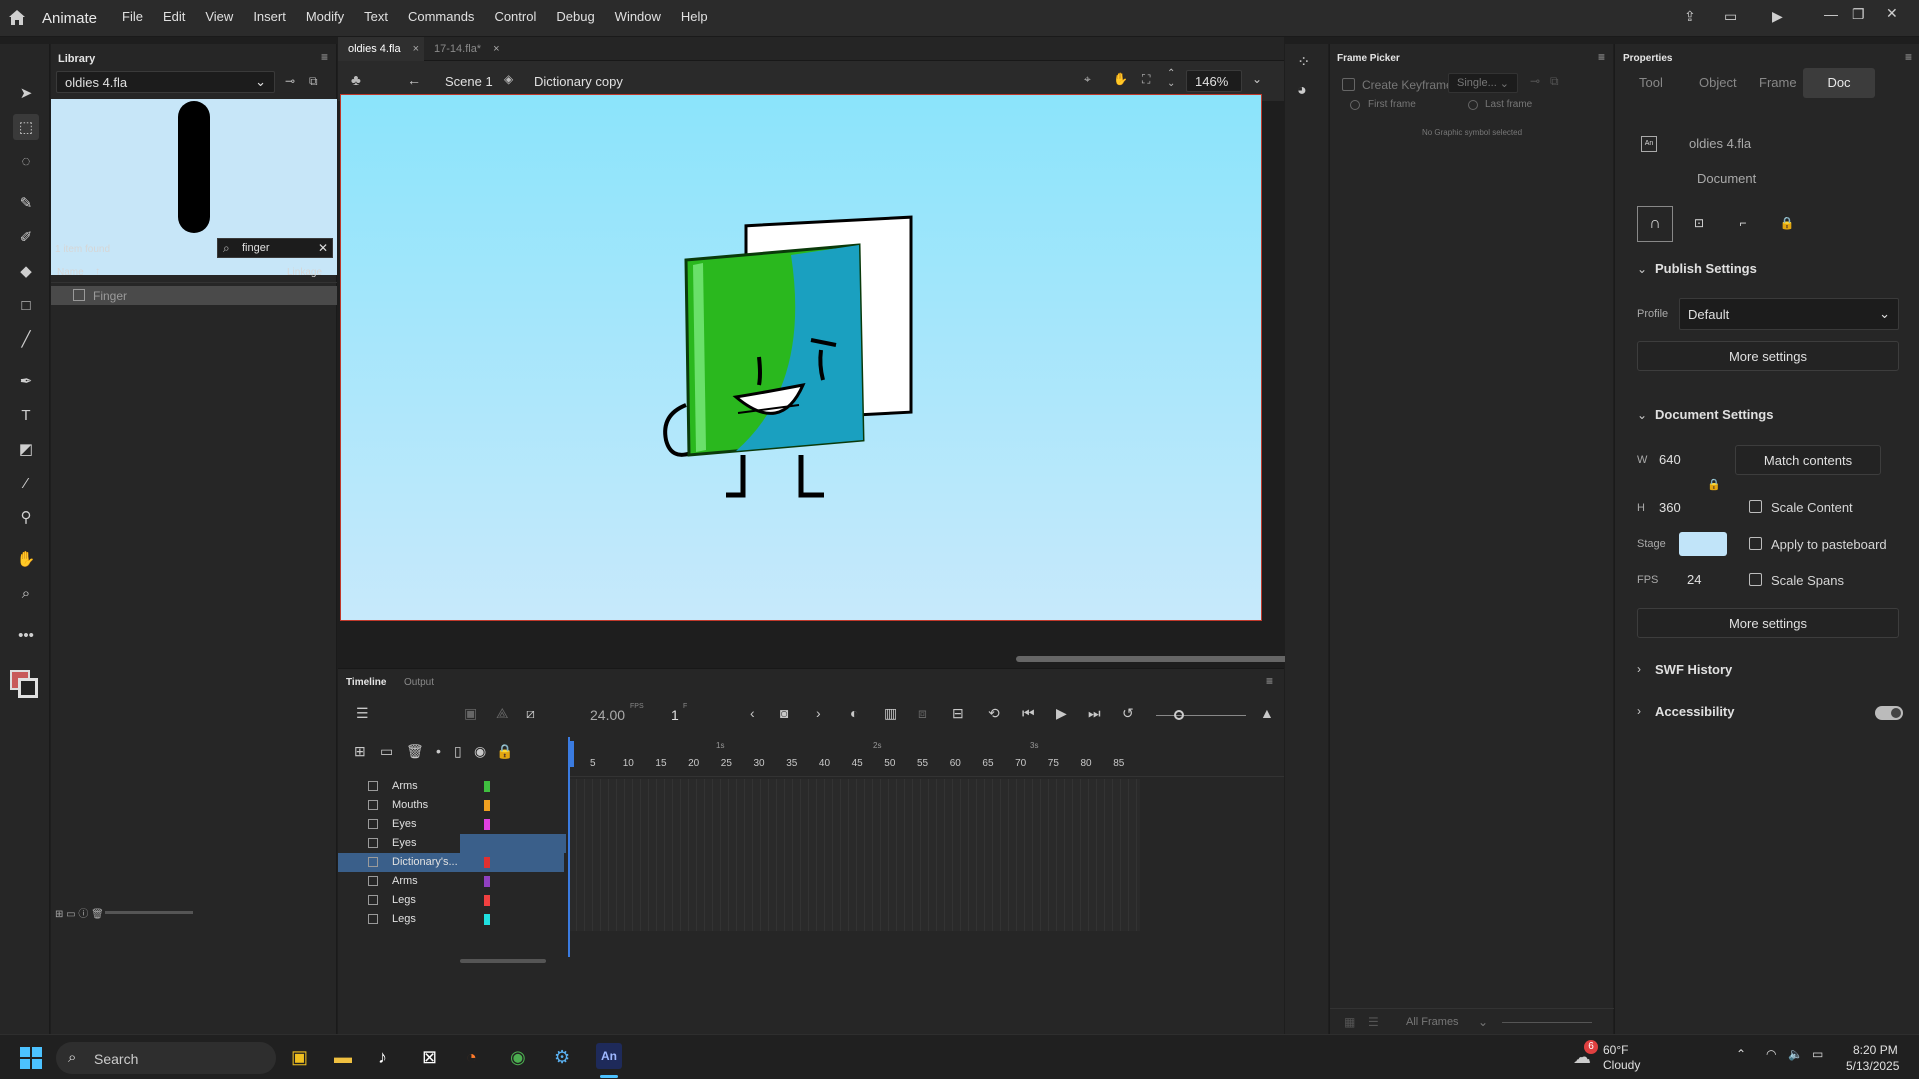  Describe the element at coordinates (1432, 1022) in the screenshot. I see `all-frames-dropdown: All Frames` at that location.